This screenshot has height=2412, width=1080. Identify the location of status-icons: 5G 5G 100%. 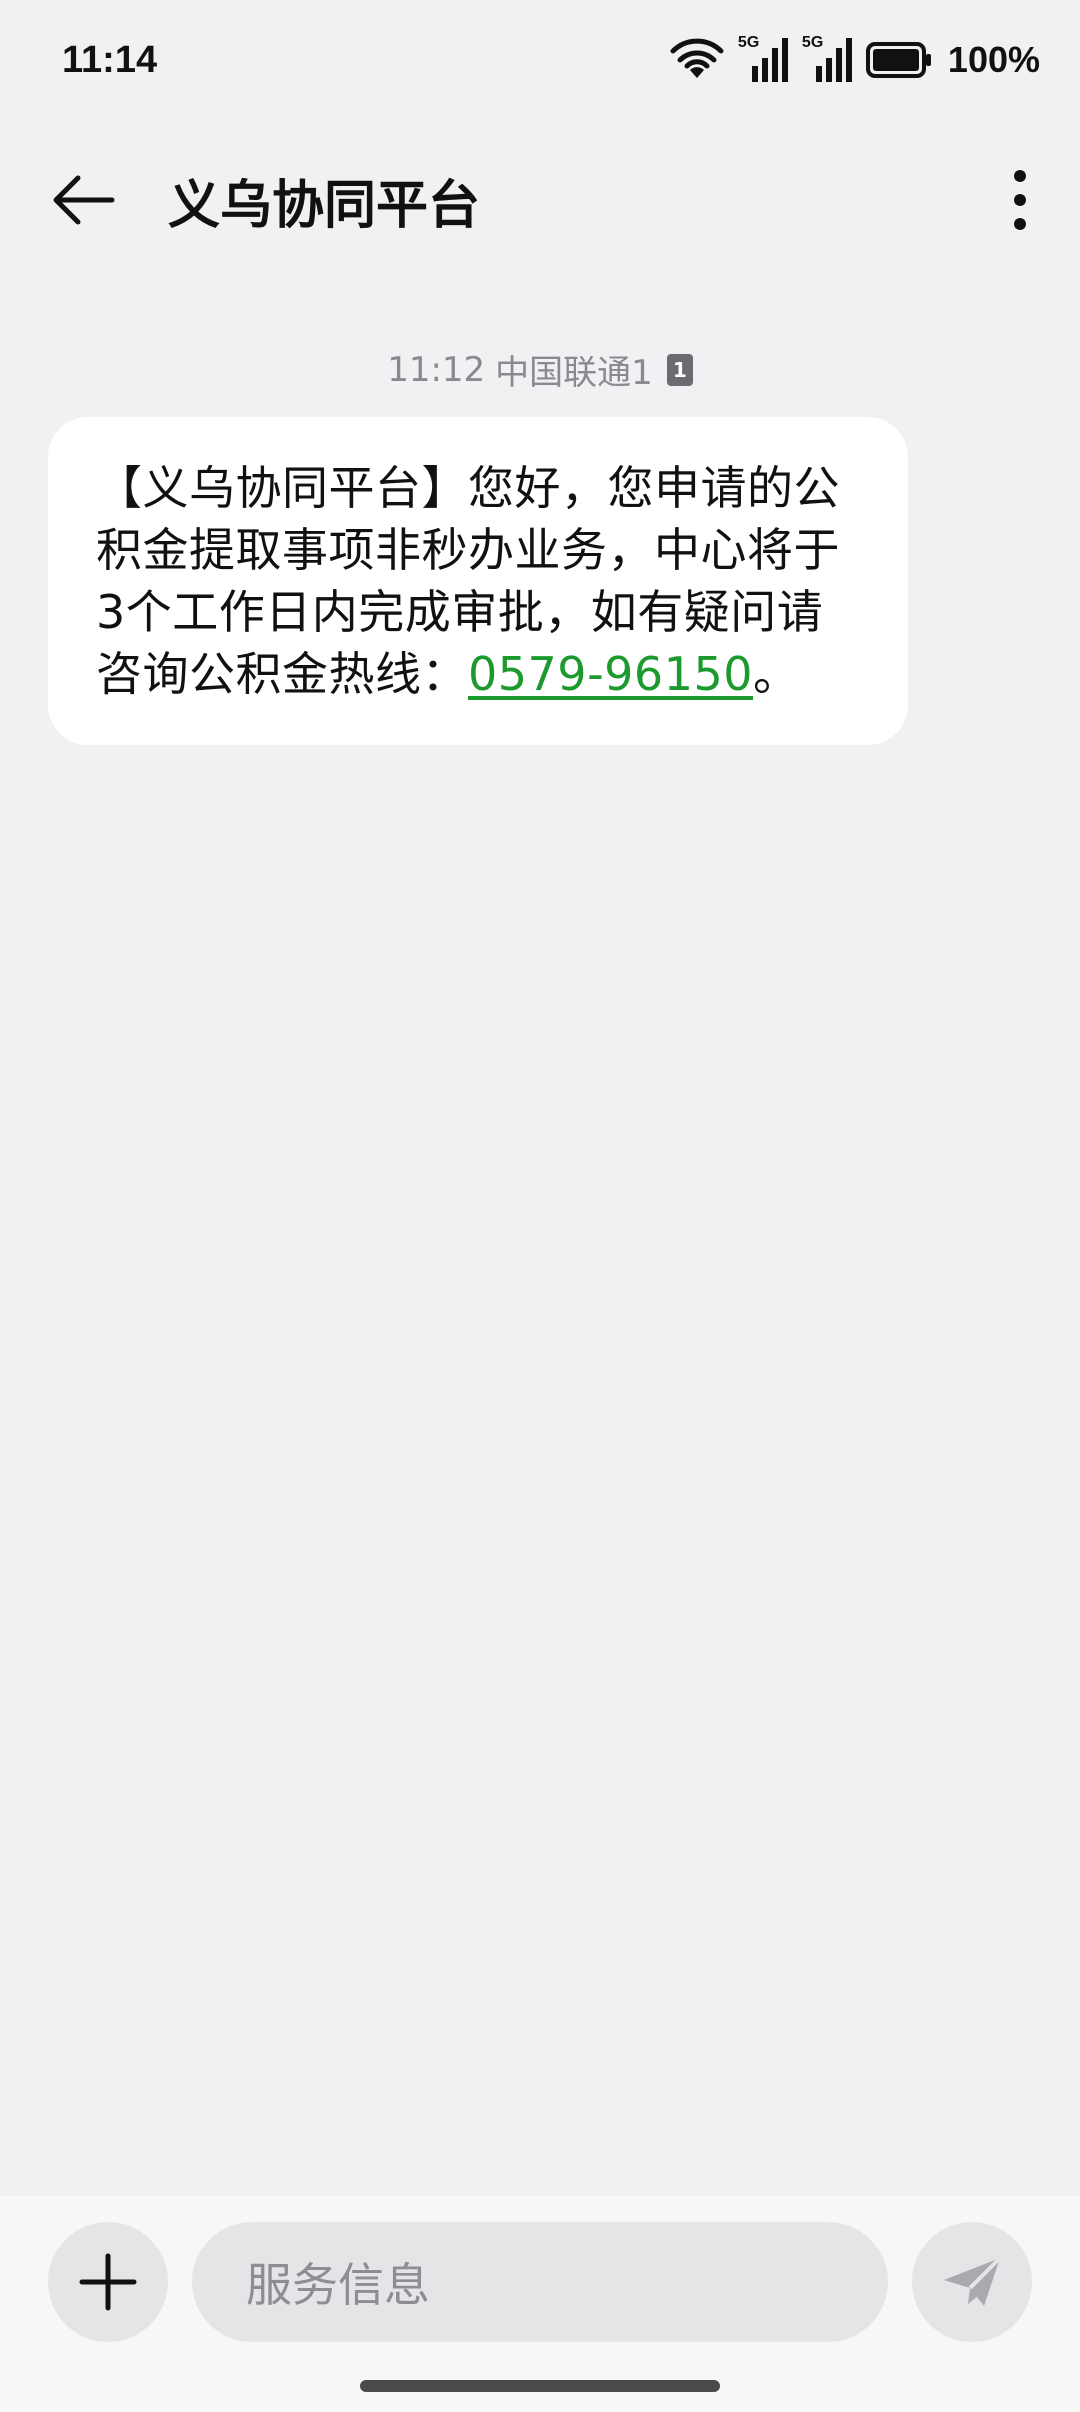
(855, 59).